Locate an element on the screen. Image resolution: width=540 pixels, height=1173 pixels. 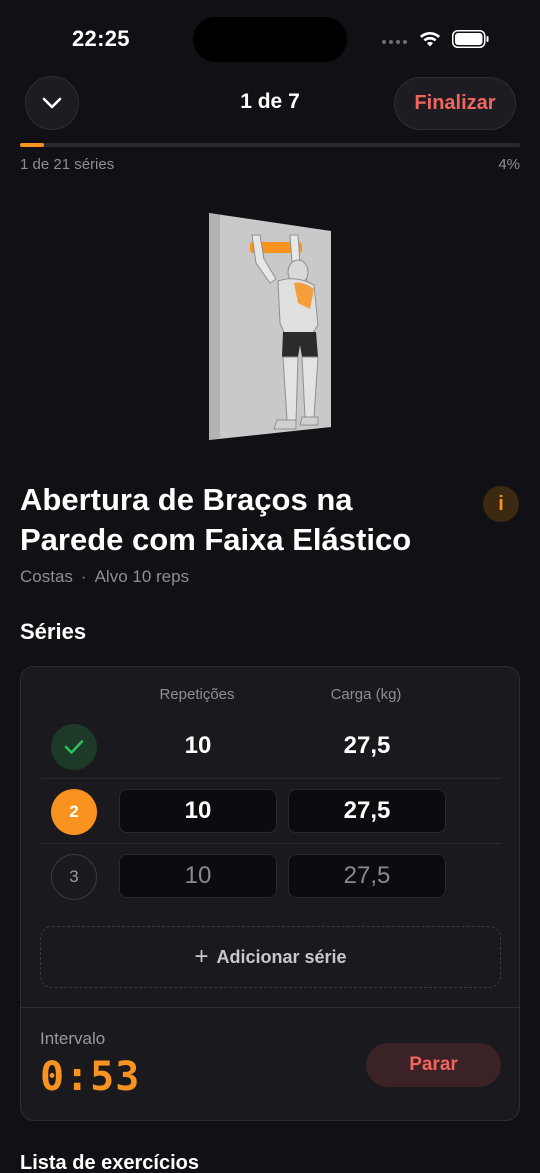
exercise-target: Alvo 10 reps is located at coordinates (142, 576).